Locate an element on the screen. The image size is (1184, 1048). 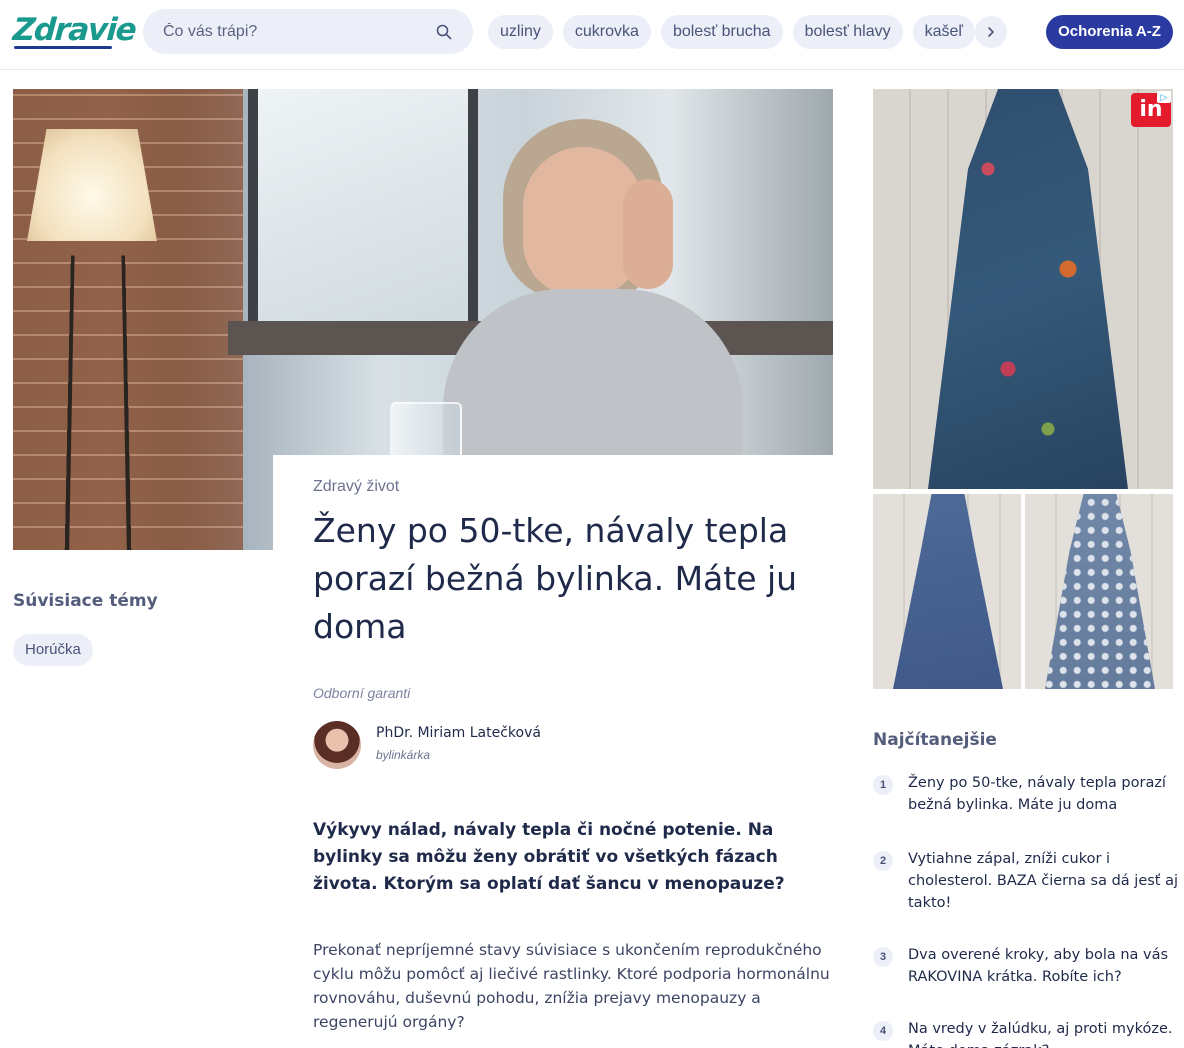
rank-badge: 1 is located at coordinates (883, 785).